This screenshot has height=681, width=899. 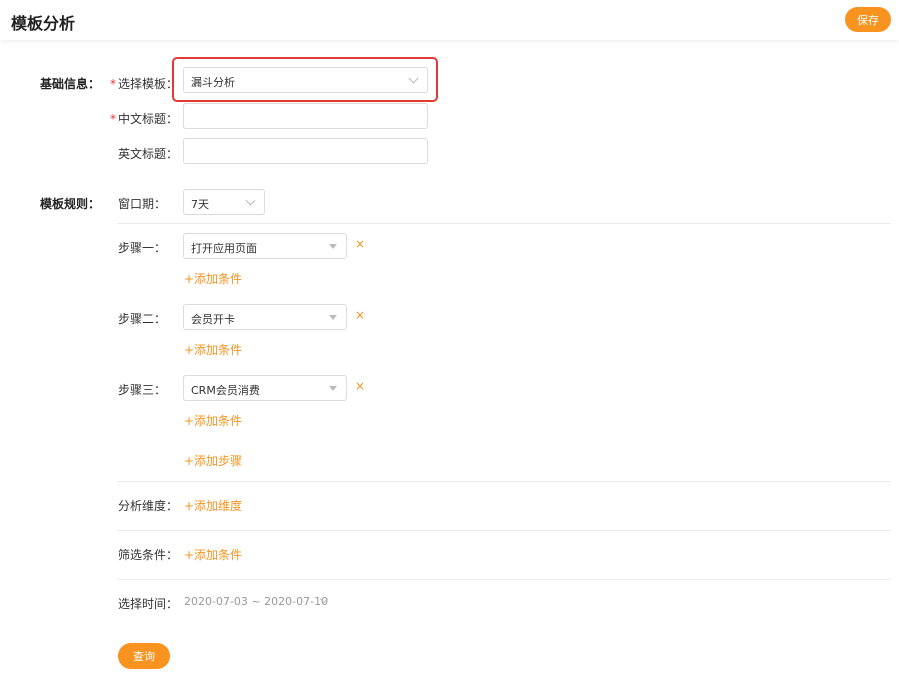 What do you see at coordinates (200, 204) in the screenshot?
I see `window-select-value: 7天` at bounding box center [200, 204].